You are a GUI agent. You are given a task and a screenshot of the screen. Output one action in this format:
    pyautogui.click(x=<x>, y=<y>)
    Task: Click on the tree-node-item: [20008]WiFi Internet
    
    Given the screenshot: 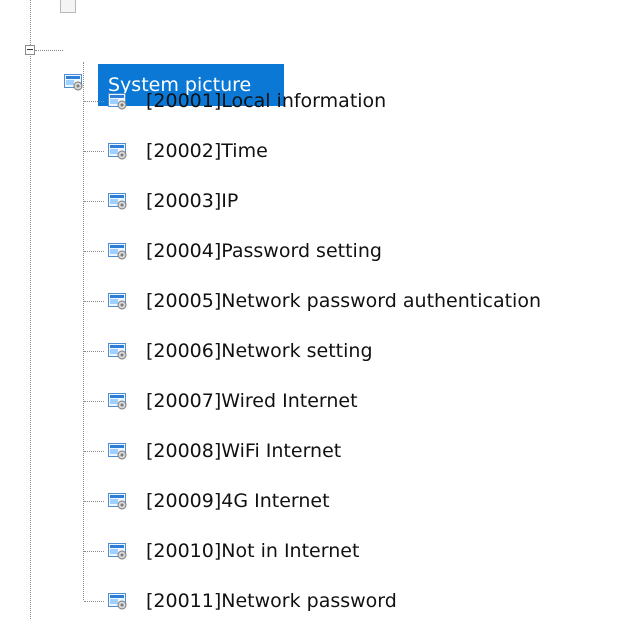 What is the action you would take?
    pyautogui.click(x=310, y=444)
    